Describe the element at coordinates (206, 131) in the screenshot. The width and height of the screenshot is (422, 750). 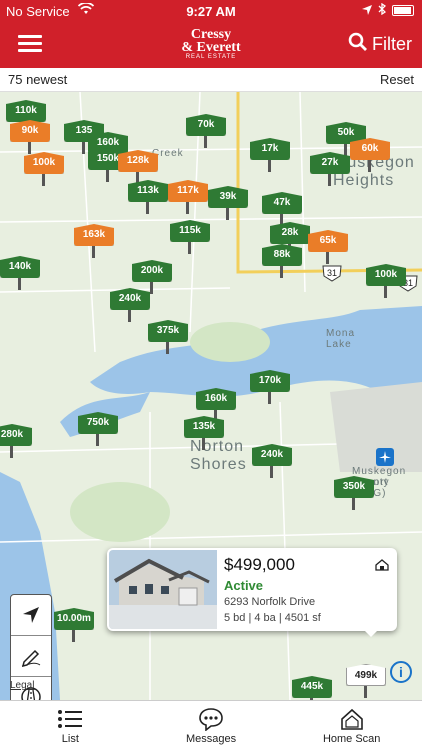
I see `listing-pin: 70k` at that location.